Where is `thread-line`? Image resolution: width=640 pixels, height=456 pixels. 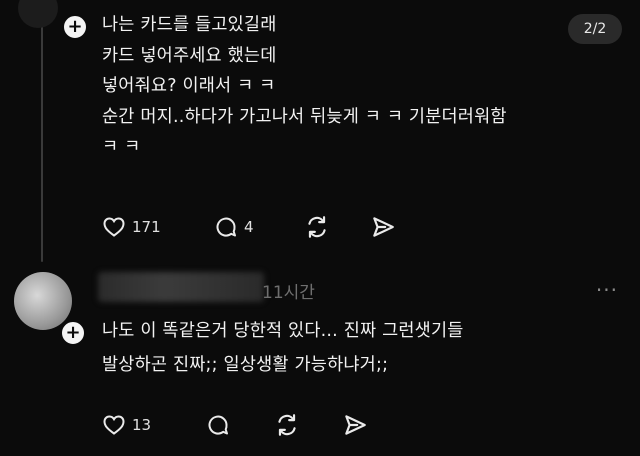
thread-line is located at coordinates (42, 131).